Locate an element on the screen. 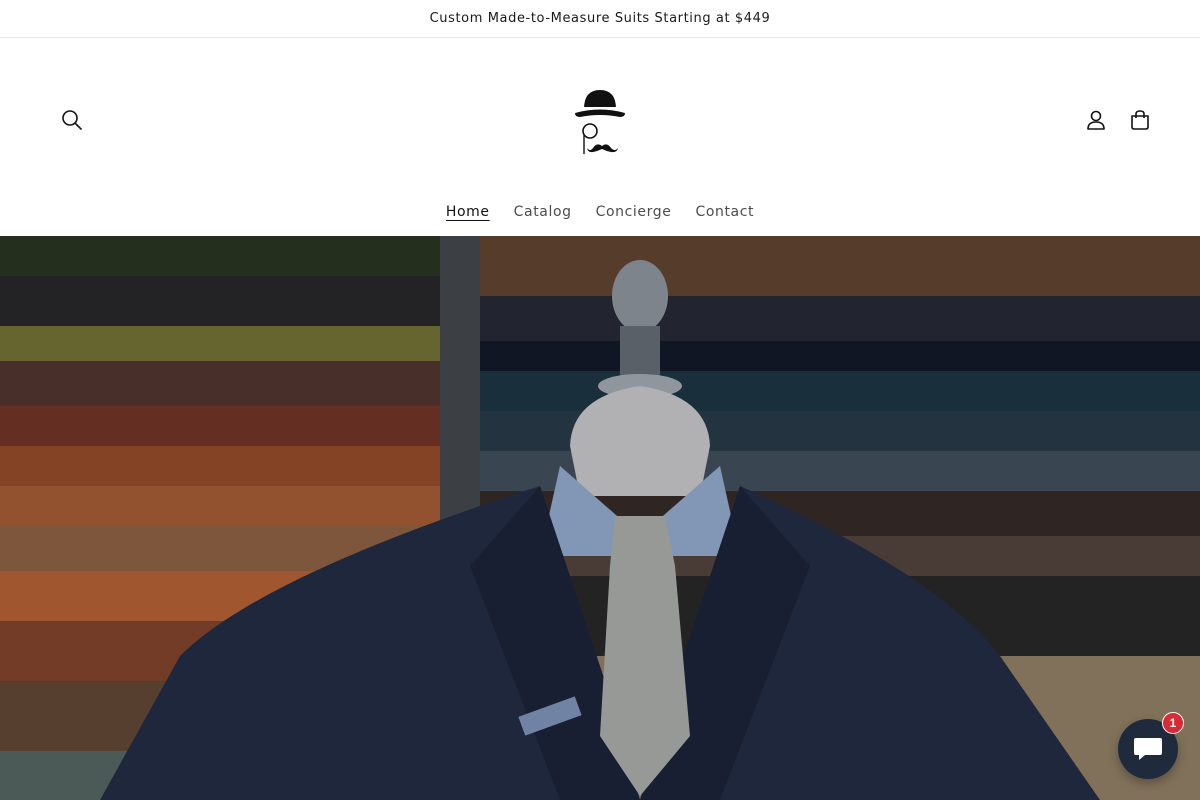 This screenshot has width=1200, height=800. nav-item-home: Home is located at coordinates (468, 212).